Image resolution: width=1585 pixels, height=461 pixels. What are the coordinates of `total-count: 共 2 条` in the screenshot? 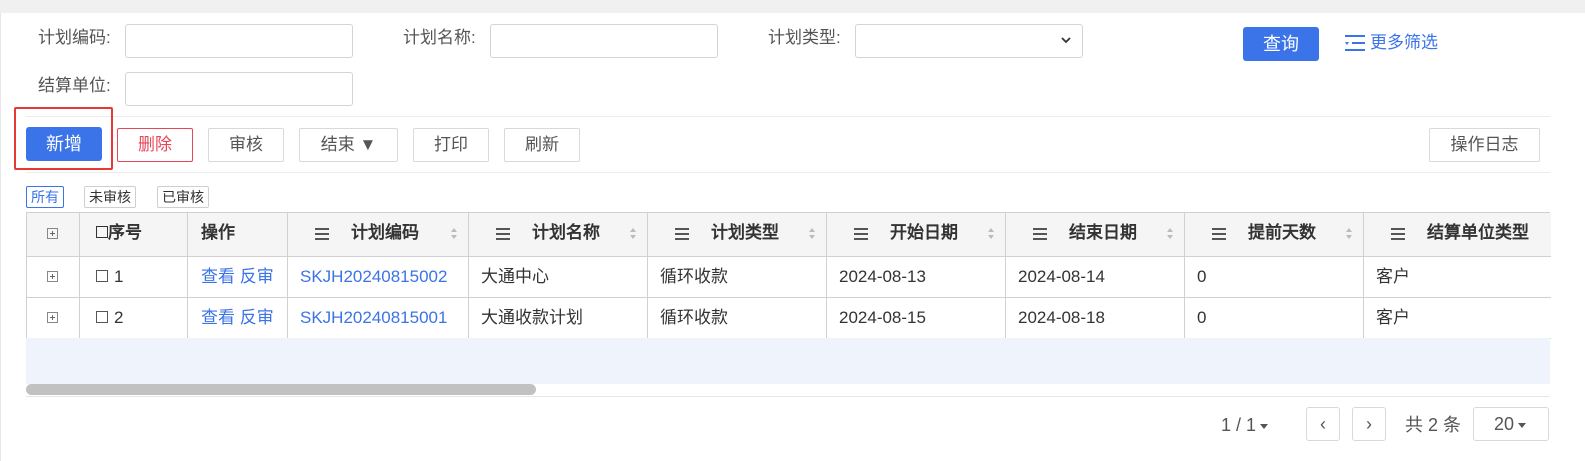 It's located at (1433, 425).